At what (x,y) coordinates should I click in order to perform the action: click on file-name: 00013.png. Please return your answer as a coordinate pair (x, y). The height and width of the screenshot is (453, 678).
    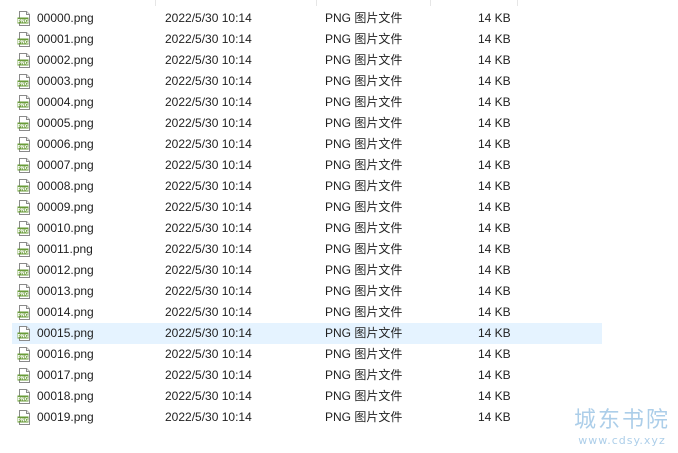
    Looking at the image, I should click on (65, 291).